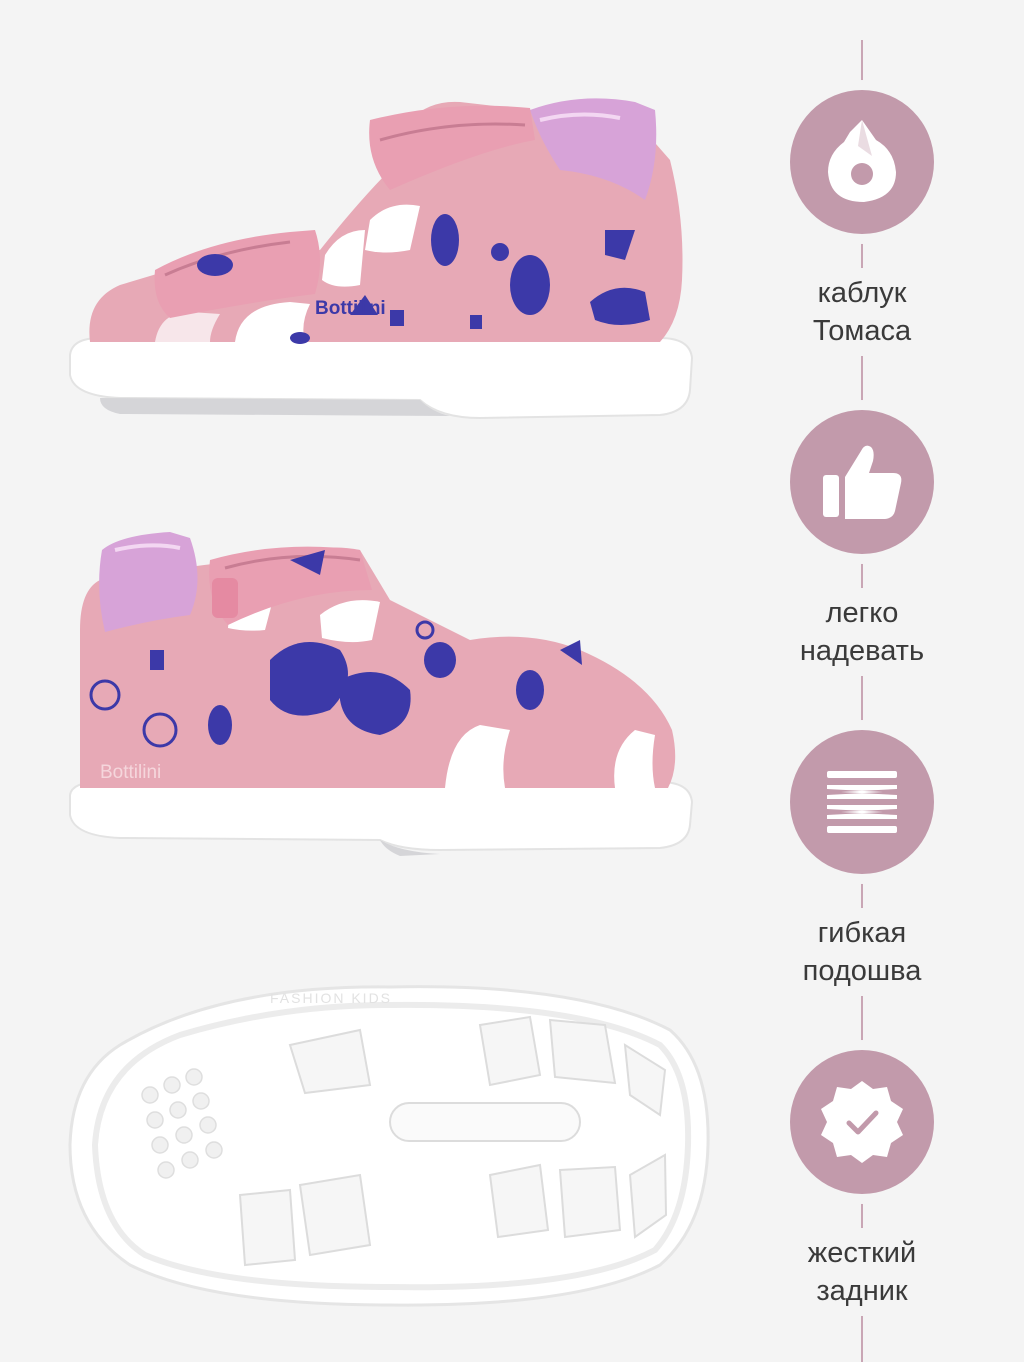 This screenshot has height=1362, width=1024. I want to click on feature-label-line2: подошва, so click(862, 971).